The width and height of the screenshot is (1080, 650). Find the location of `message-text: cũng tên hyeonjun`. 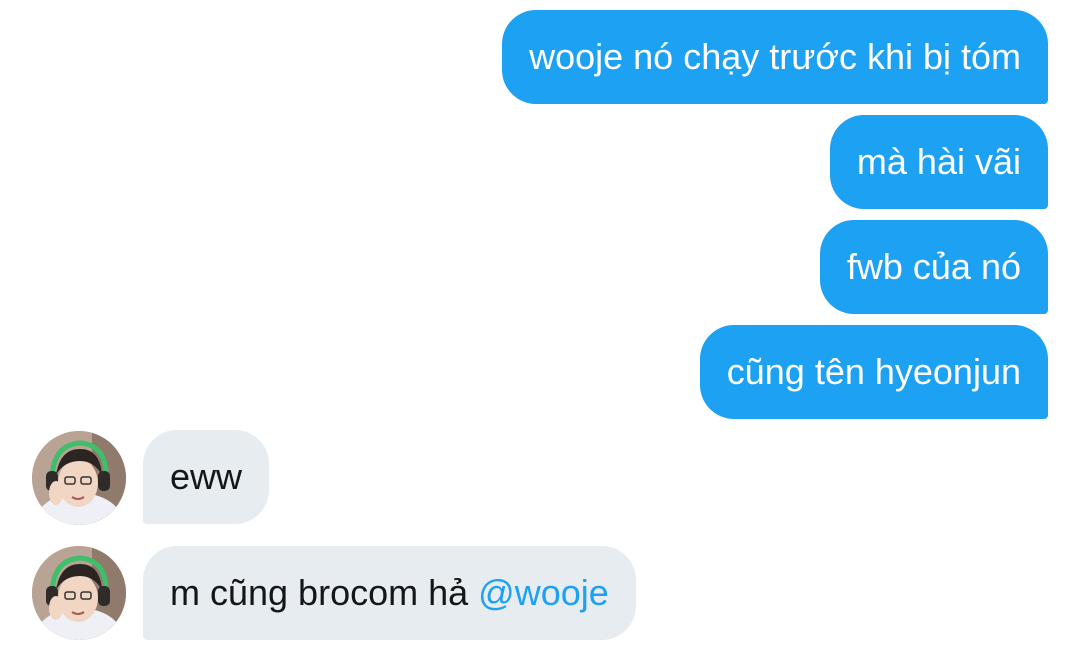

message-text: cũng tên hyeonjun is located at coordinates (873, 371).